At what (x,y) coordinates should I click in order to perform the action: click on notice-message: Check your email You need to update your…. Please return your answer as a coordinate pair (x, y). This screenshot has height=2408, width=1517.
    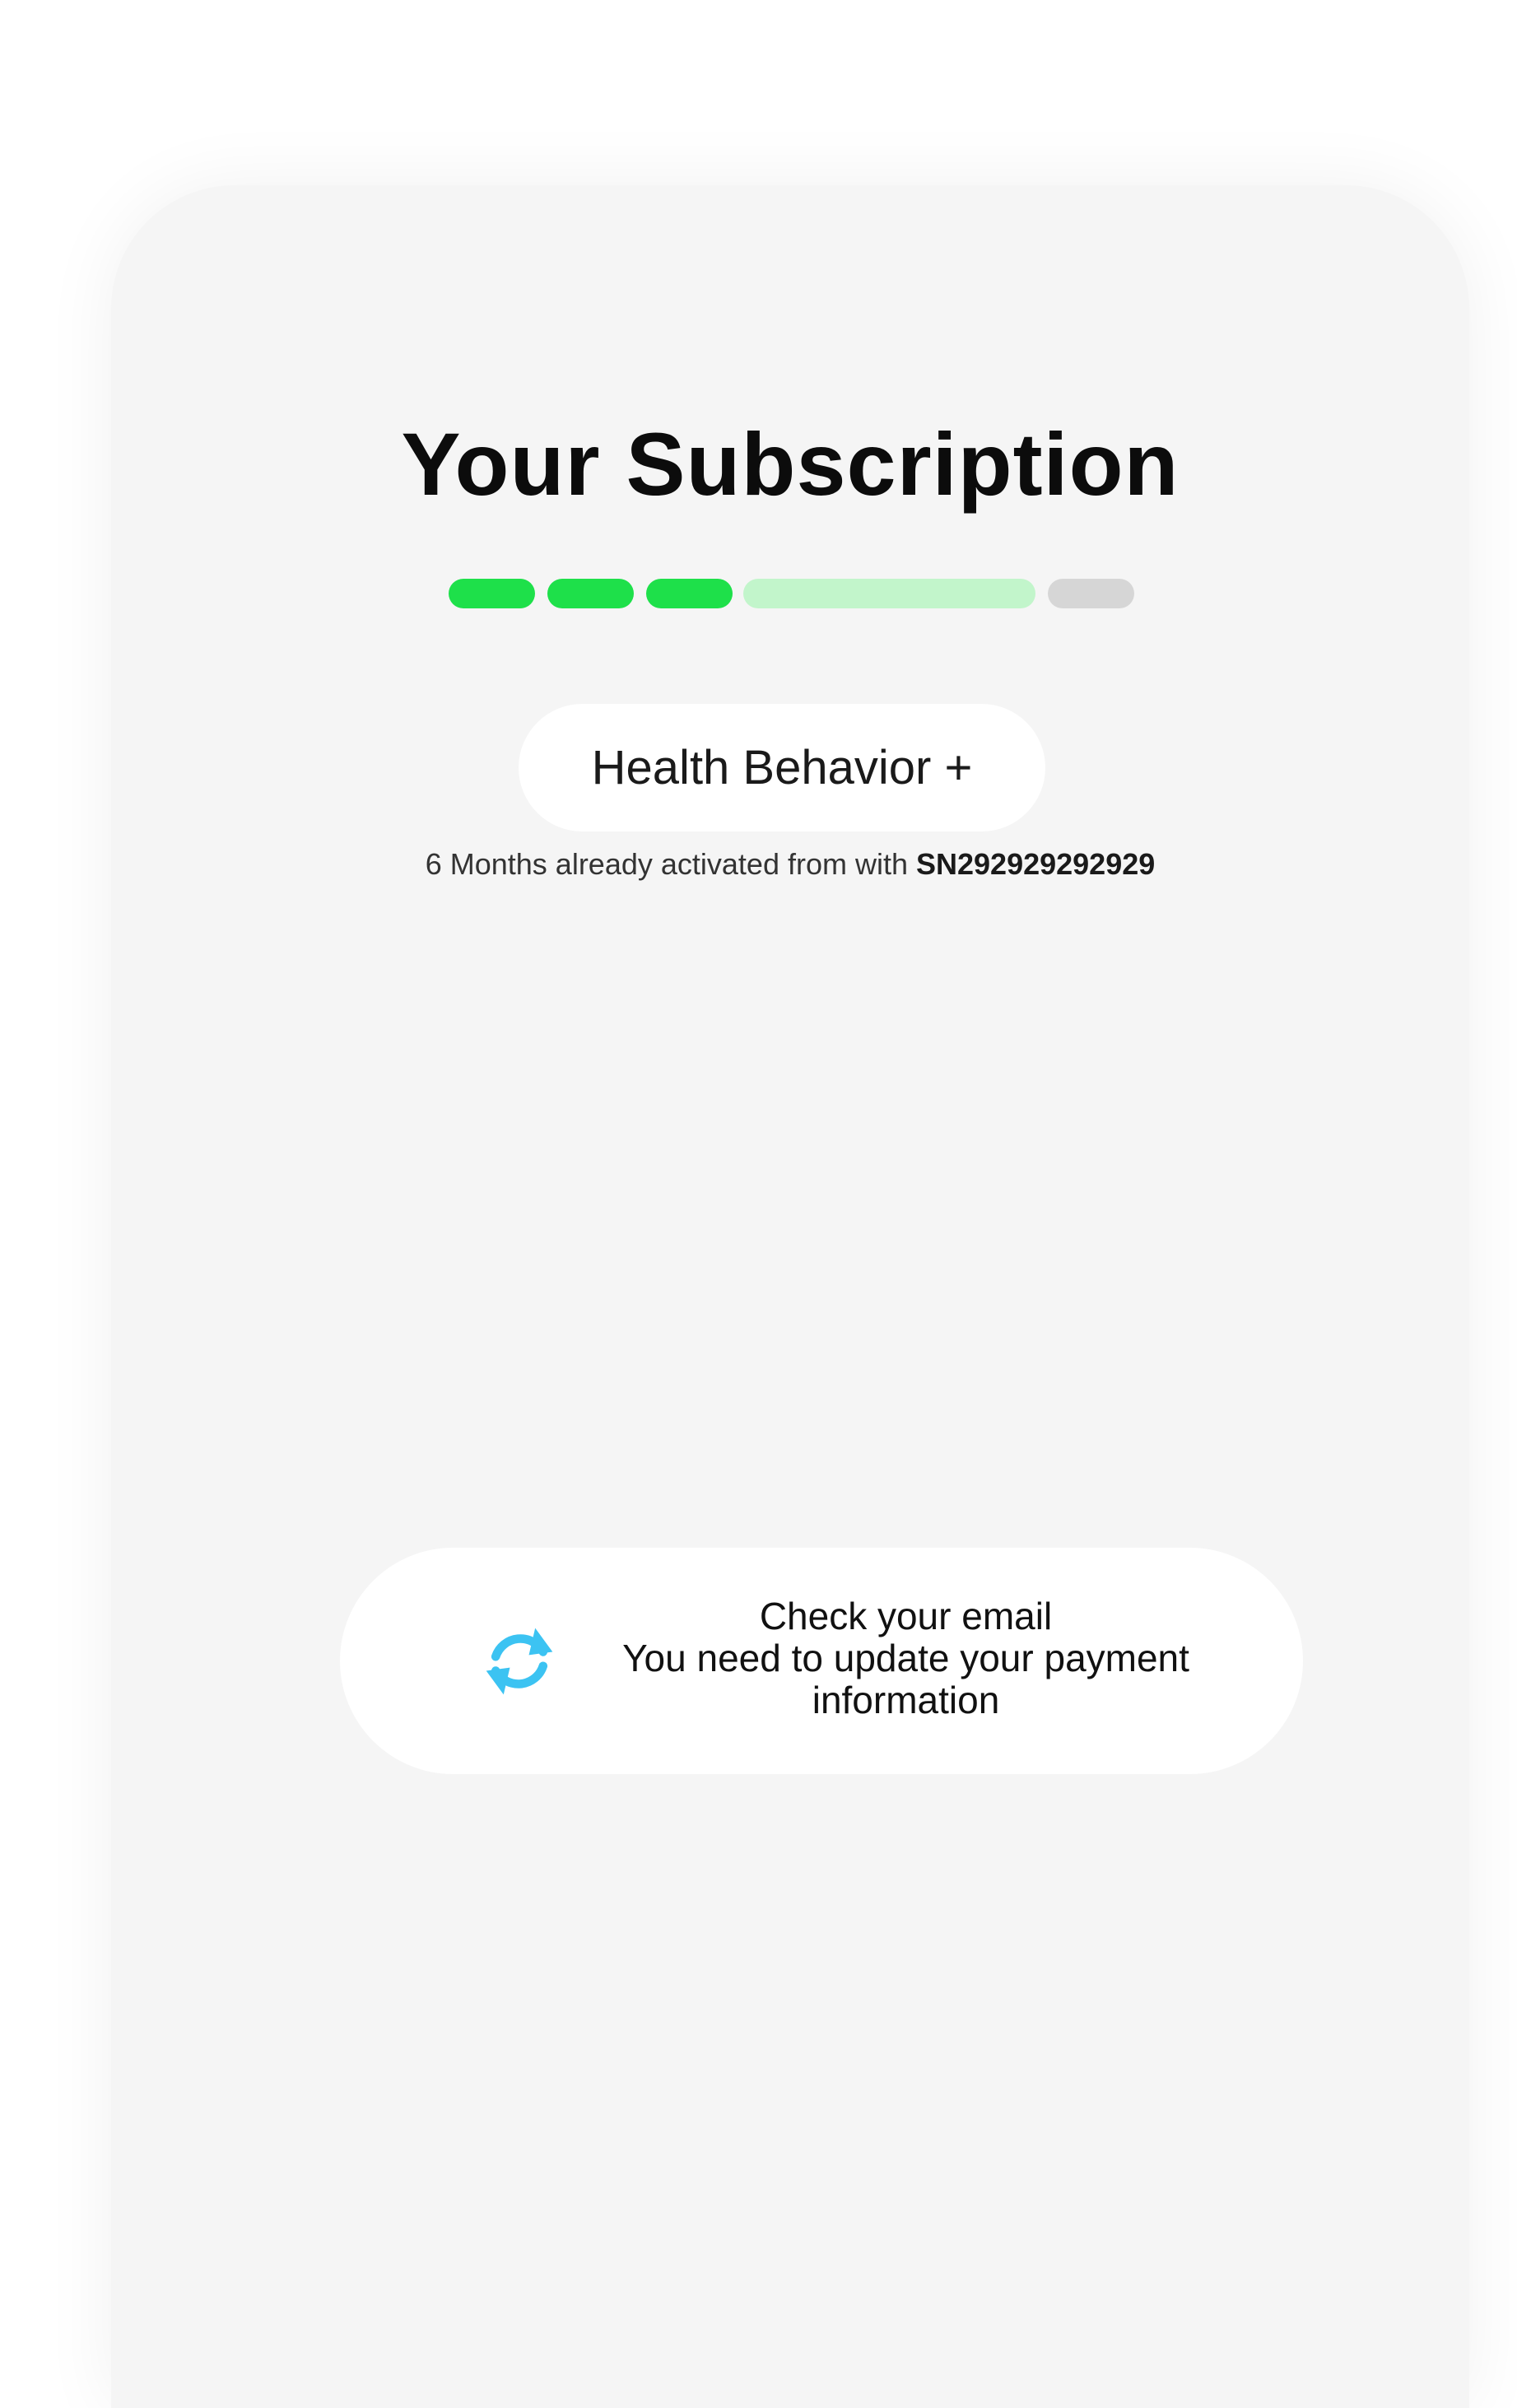
    Looking at the image, I should click on (906, 1658).